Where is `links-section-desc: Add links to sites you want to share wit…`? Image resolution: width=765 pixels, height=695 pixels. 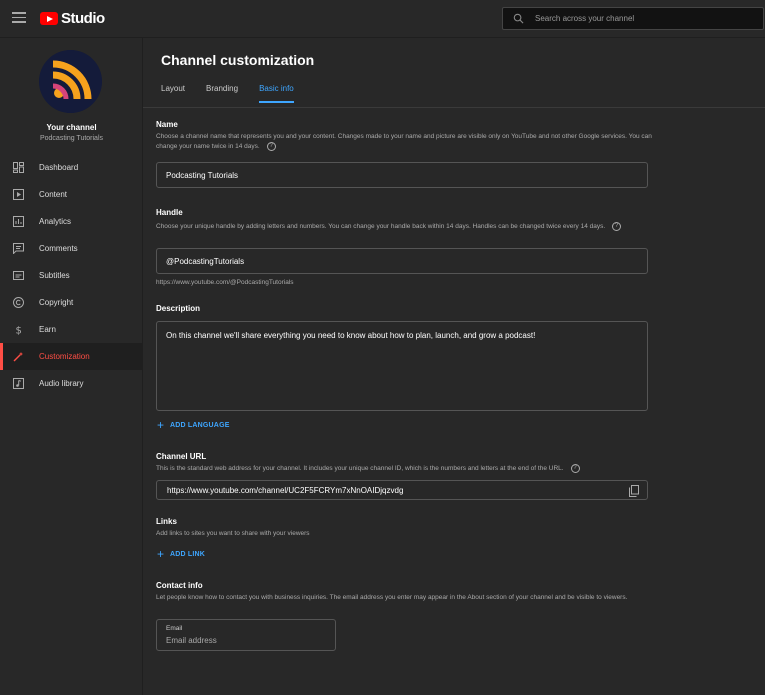
links-section-desc: Add links to sites you want to share wit… is located at coordinates (233, 533).